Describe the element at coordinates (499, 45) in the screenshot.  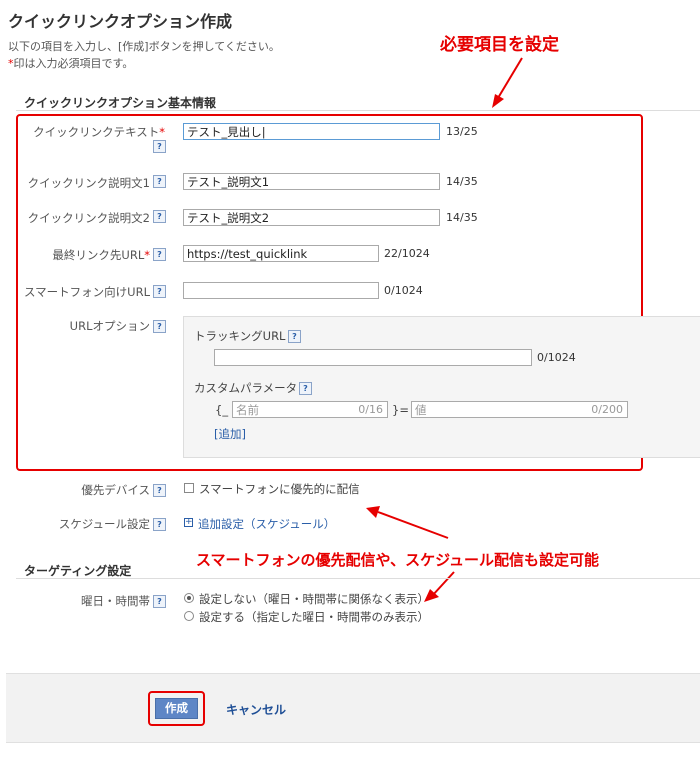
I see `annotation-required-items: 必要項目を設定` at that location.